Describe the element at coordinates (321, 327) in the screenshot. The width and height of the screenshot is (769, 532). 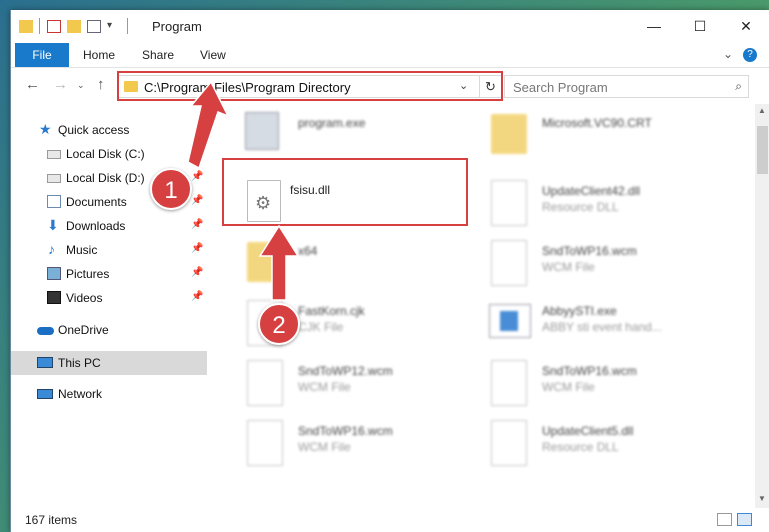
I see `file-type: CJK File` at that location.